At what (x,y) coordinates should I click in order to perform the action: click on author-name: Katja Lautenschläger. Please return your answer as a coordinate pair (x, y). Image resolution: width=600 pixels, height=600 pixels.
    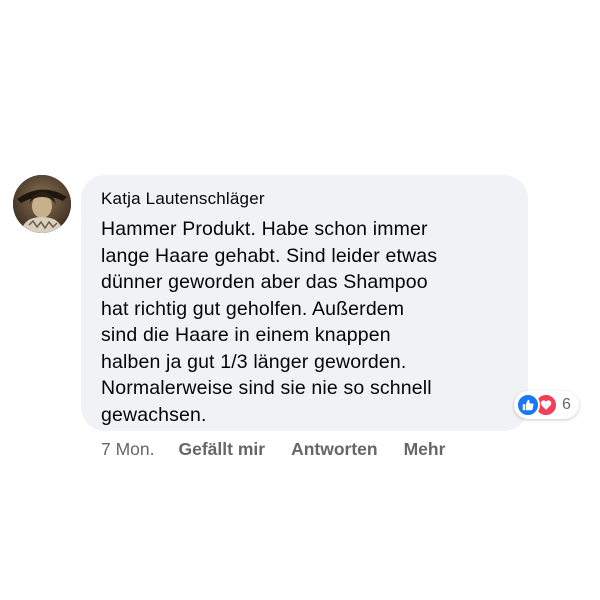
    Looking at the image, I should click on (304, 199).